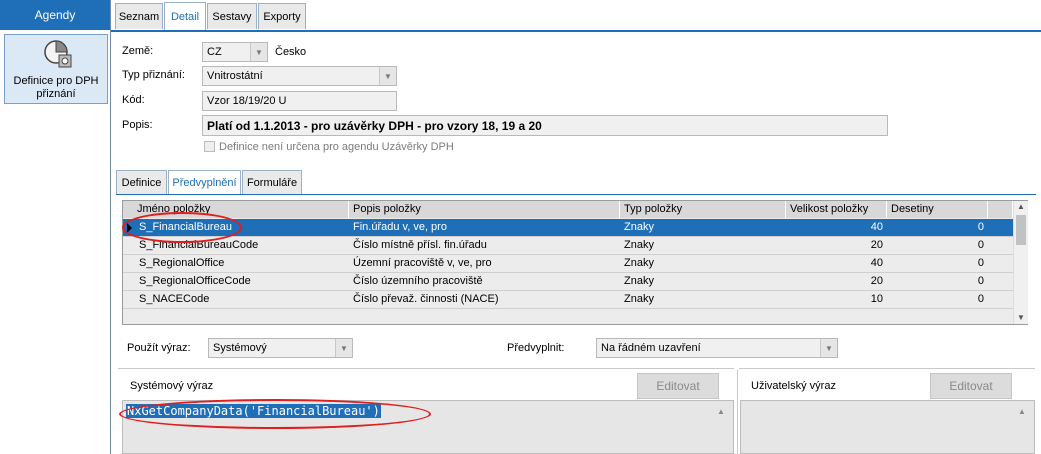 The height and width of the screenshot is (454, 1041). Describe the element at coordinates (400, 227) in the screenshot. I see `cell-description: Fin.úřadu v, ve, pro` at that location.